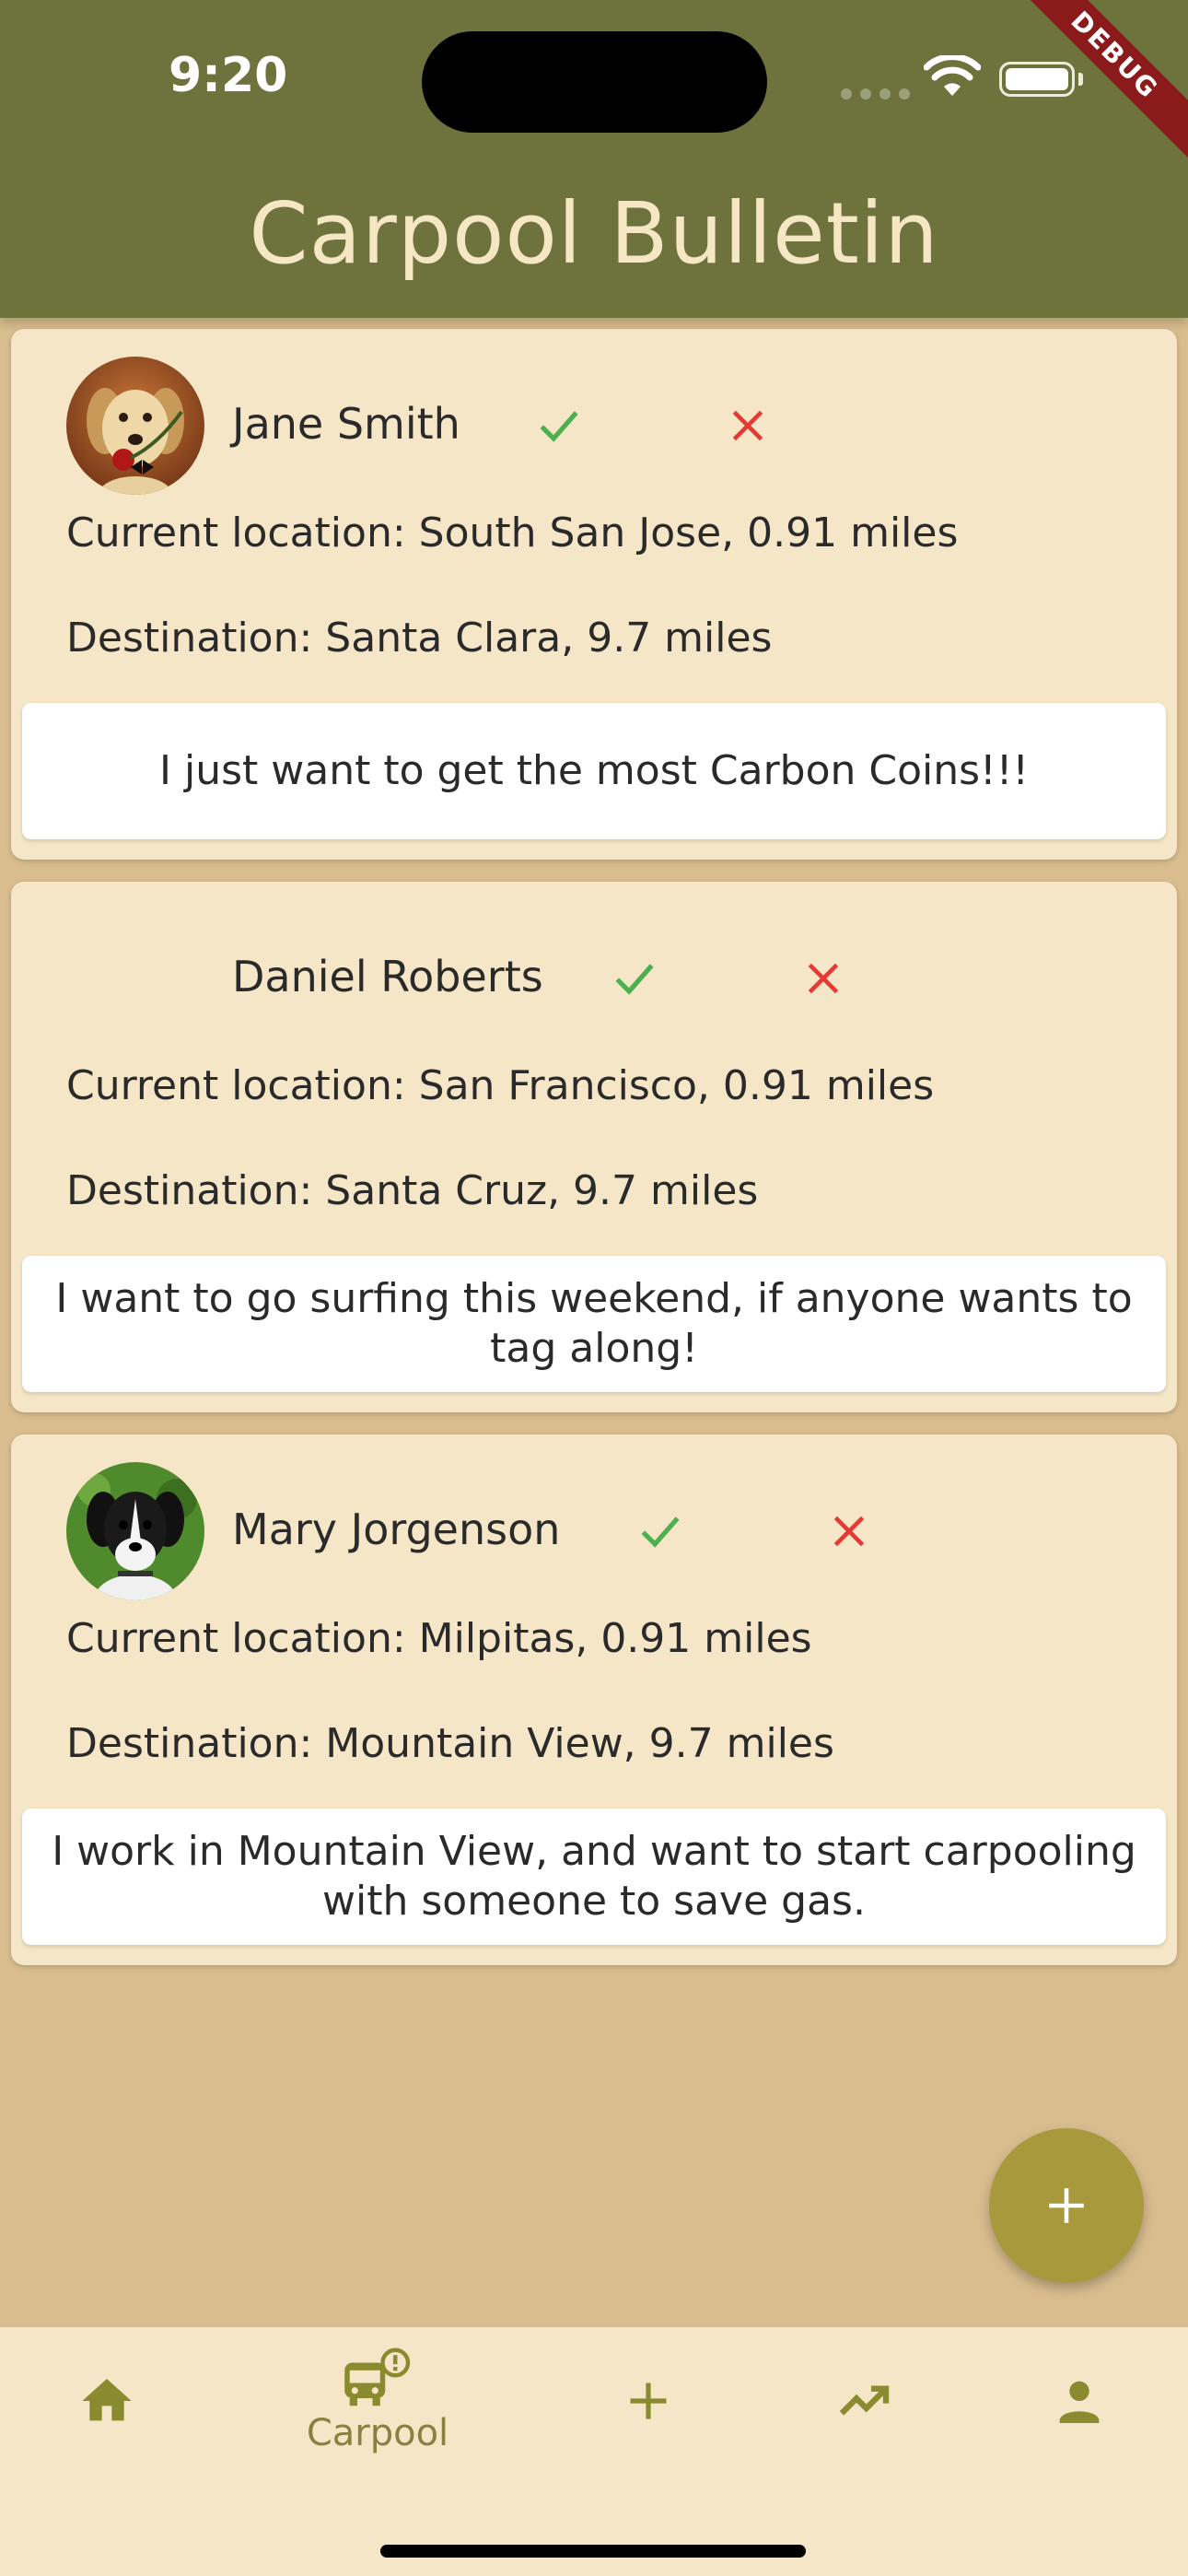 The height and width of the screenshot is (2576, 1188). Describe the element at coordinates (875, 94) in the screenshot. I see `cellular-signal-icon` at that location.